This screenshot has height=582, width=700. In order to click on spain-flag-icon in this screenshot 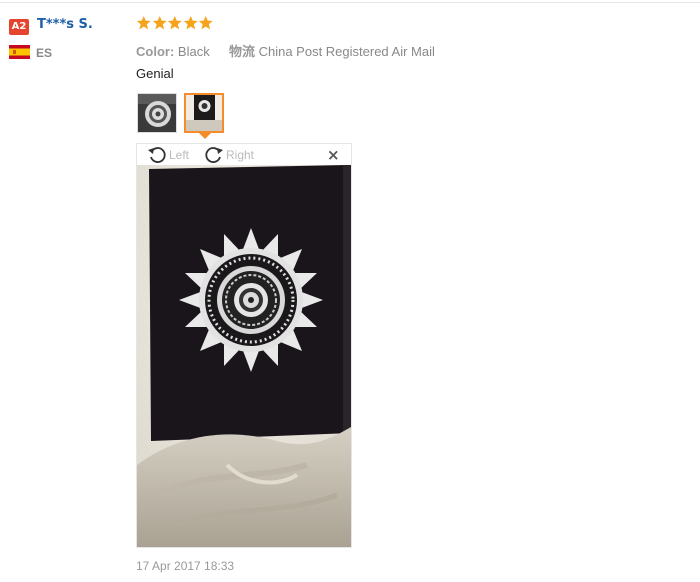, I will do `click(19, 52)`.